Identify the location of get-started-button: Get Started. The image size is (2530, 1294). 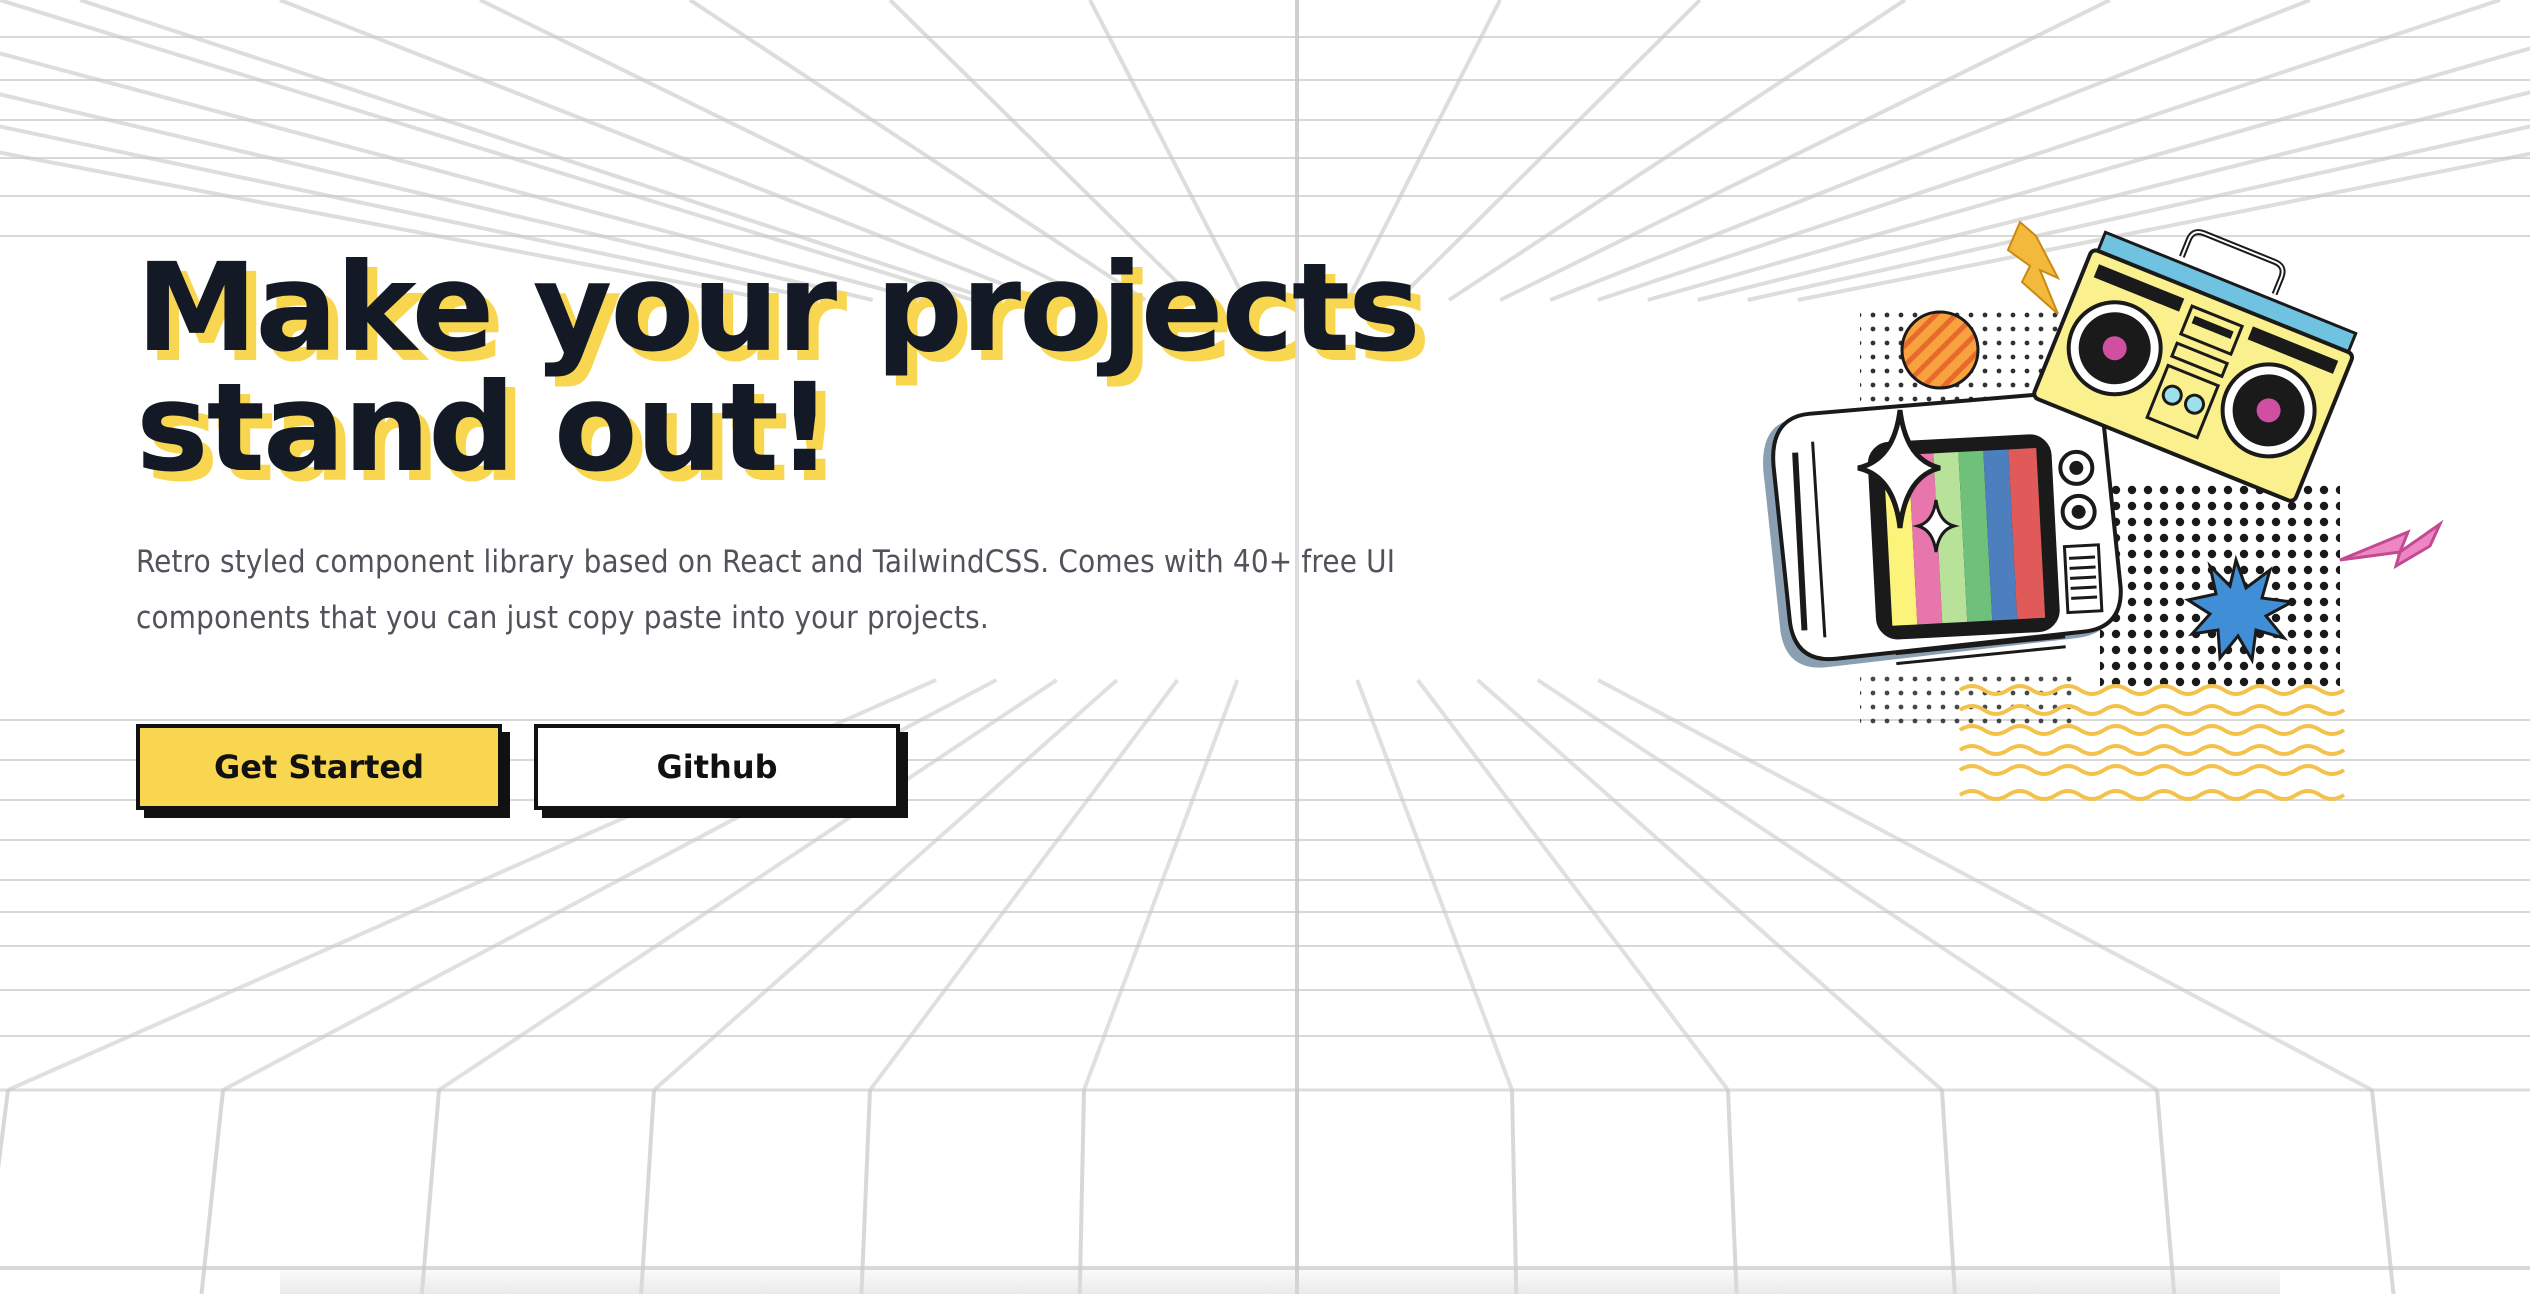
(319, 767).